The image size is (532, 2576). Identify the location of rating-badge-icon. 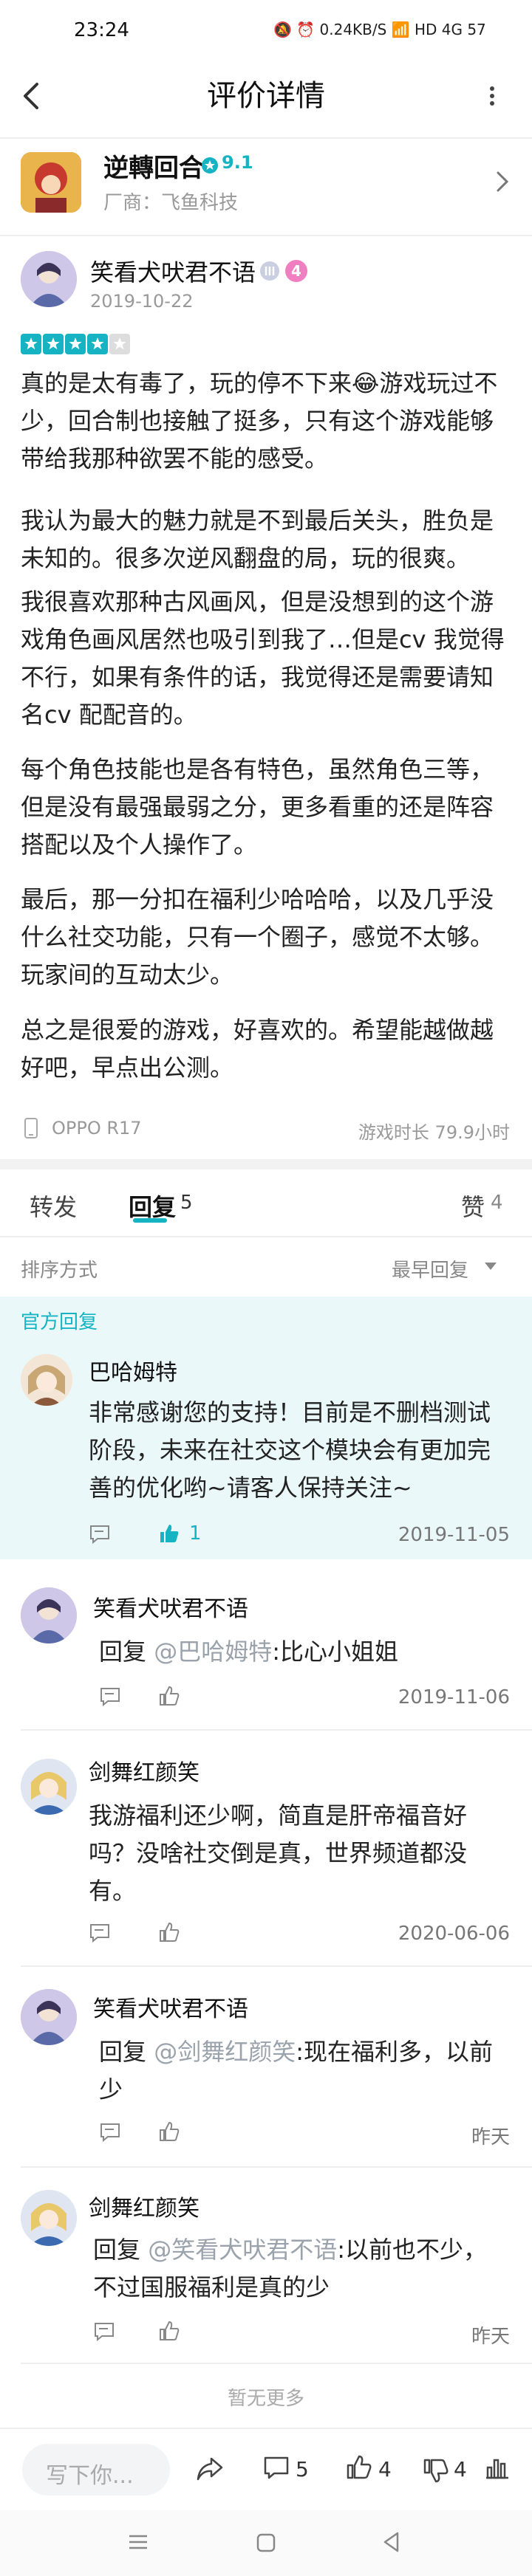
(210, 165).